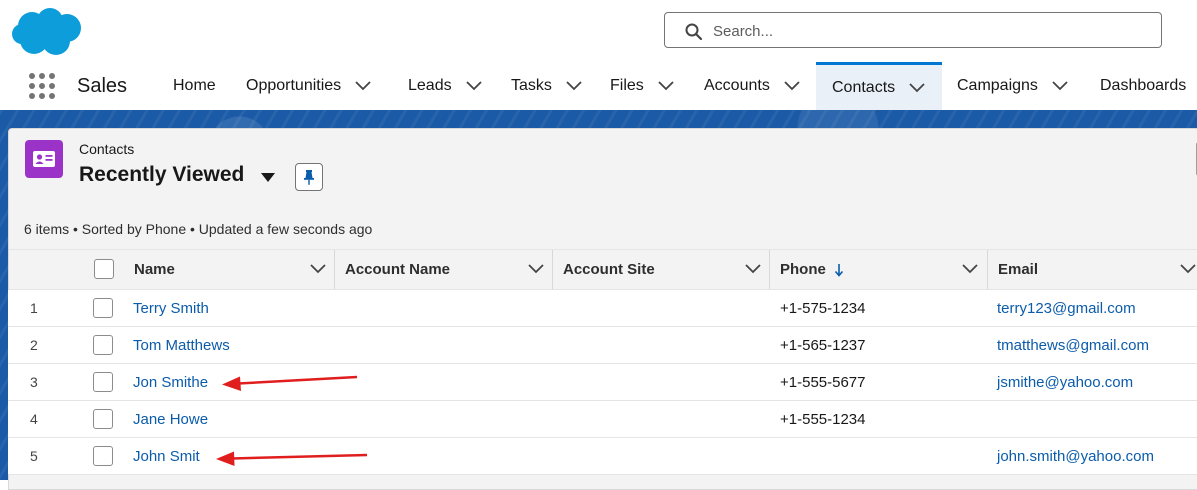  I want to click on phone-cell: +1-555-5677, so click(823, 382).